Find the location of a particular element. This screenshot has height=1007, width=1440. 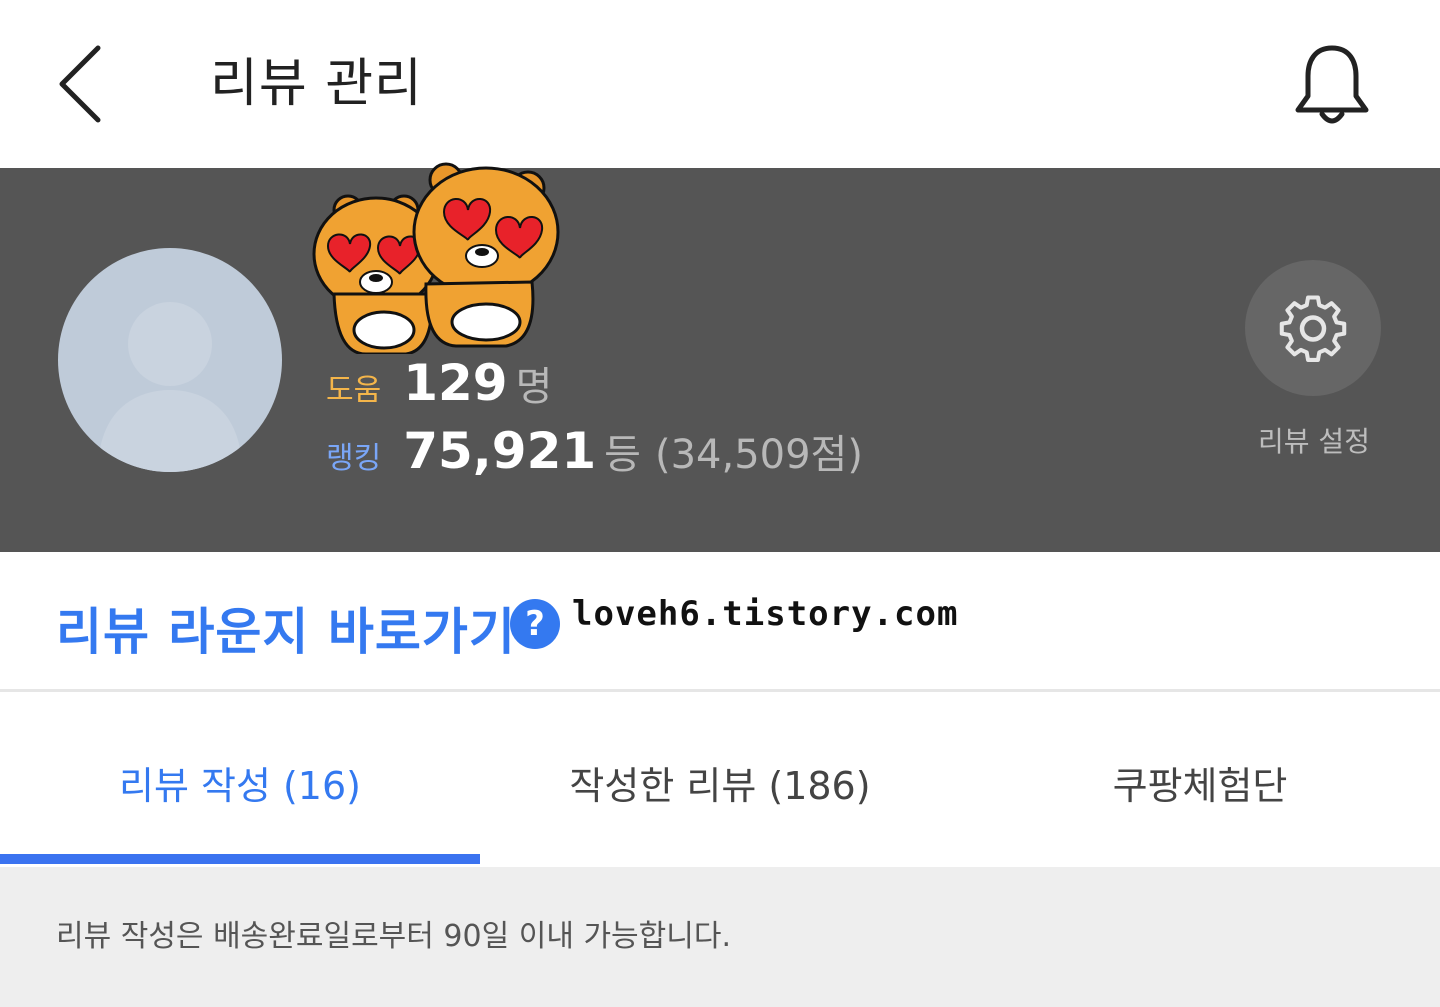

gear-icon is located at coordinates (1313, 328).